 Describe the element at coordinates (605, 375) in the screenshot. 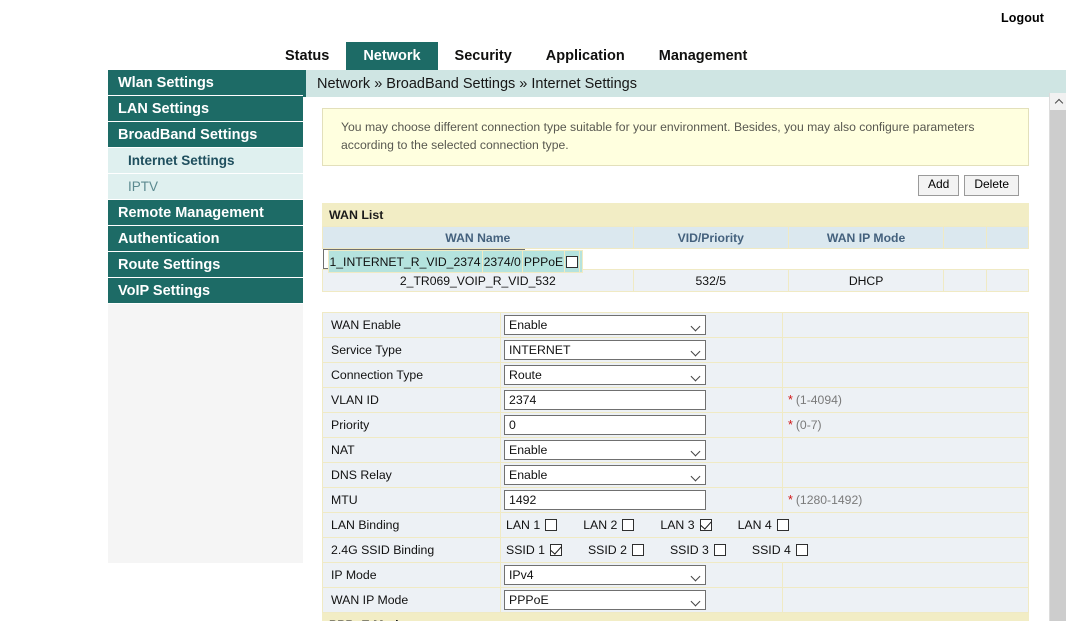

I see `connection-type-select: Route` at that location.